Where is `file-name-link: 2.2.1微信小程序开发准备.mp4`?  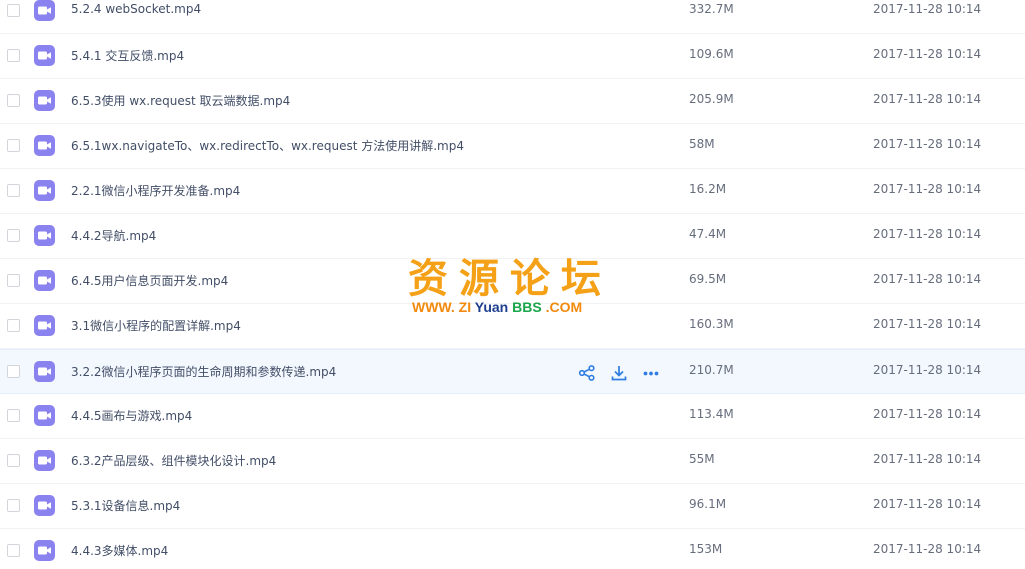 file-name-link: 2.2.1微信小程序开发准备.mp4 is located at coordinates (155, 190).